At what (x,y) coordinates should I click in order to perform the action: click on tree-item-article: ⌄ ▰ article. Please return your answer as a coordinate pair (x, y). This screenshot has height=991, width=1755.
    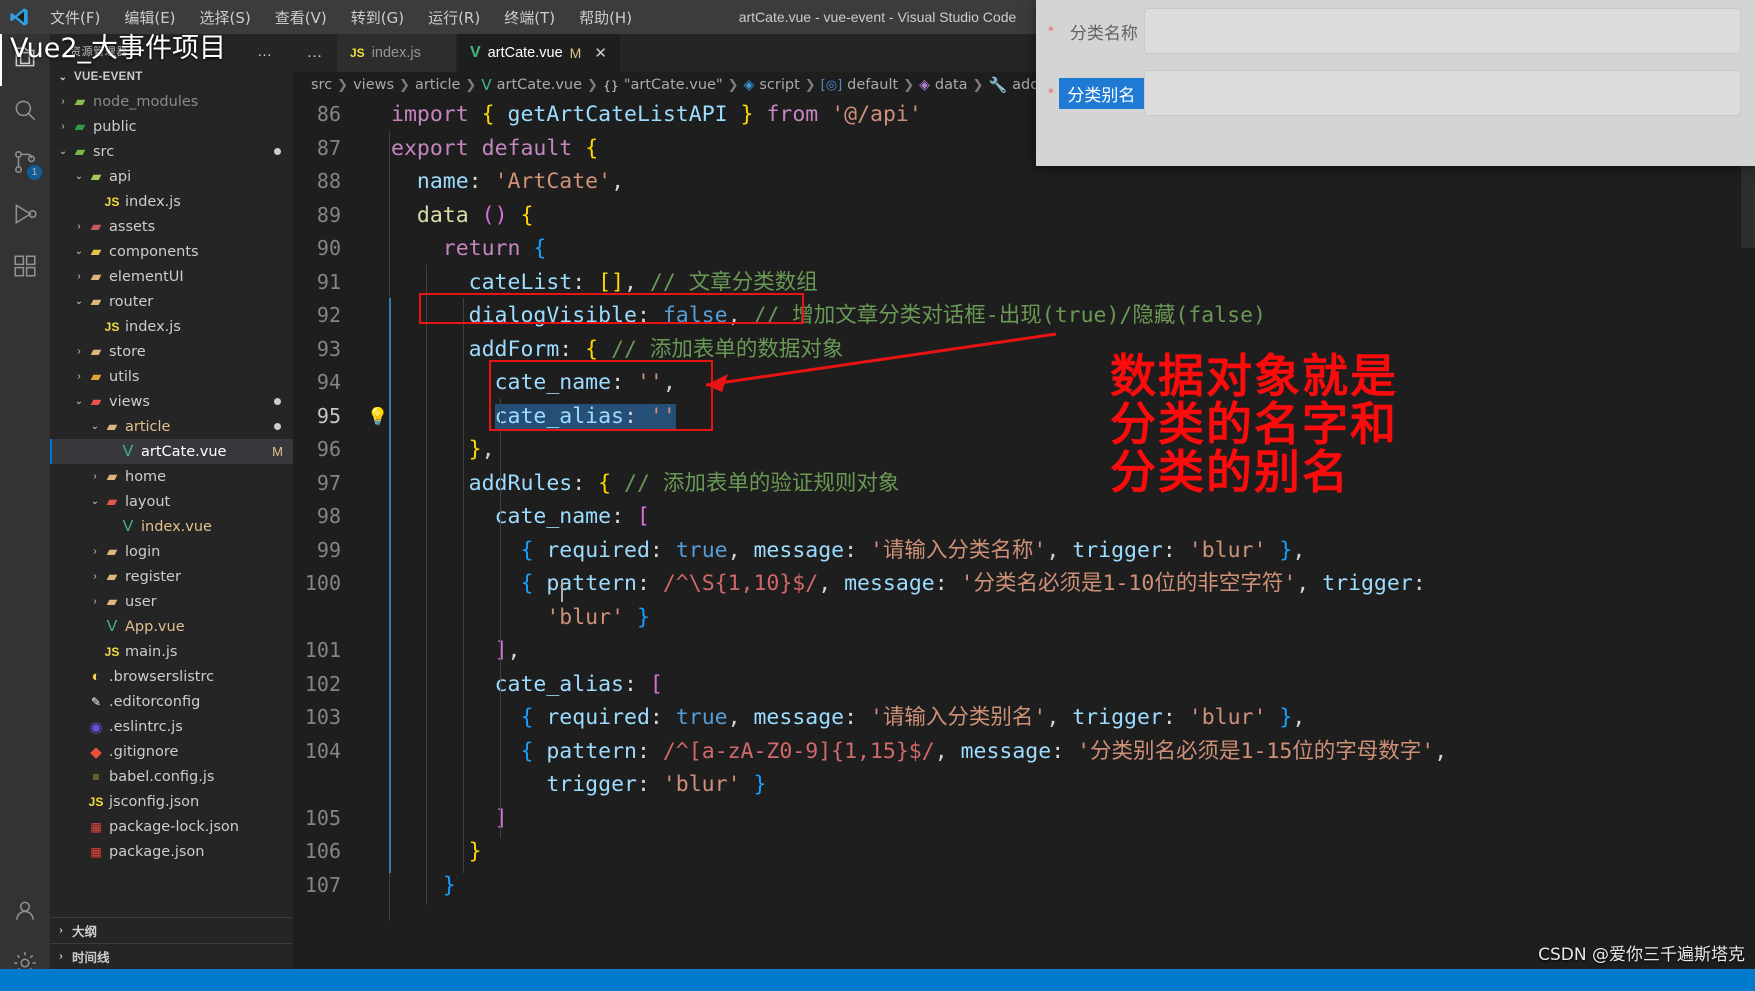
    Looking at the image, I should click on (171, 426).